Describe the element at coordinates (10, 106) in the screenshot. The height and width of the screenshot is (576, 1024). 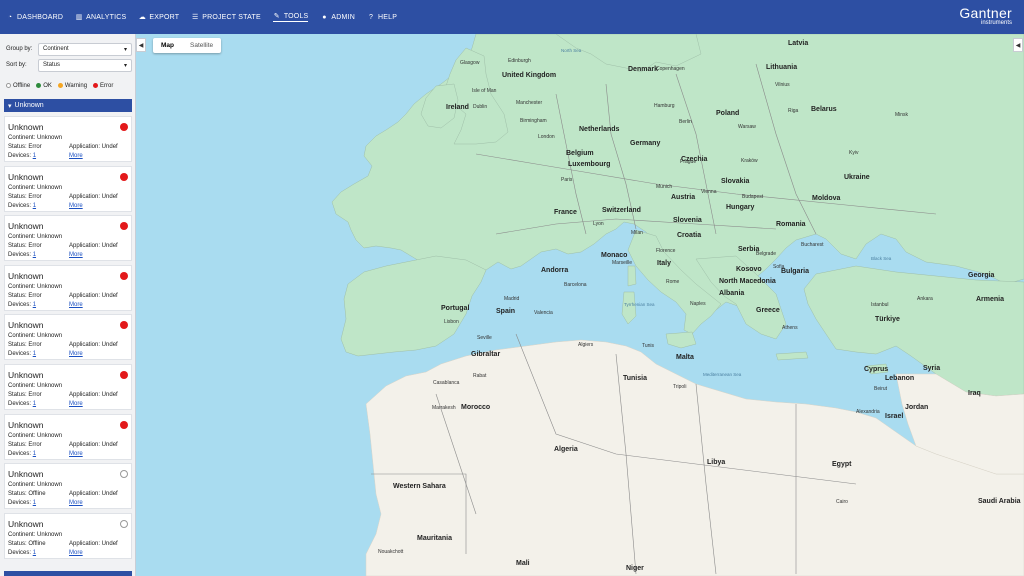
I see `caret-down-icon: ▾` at that location.